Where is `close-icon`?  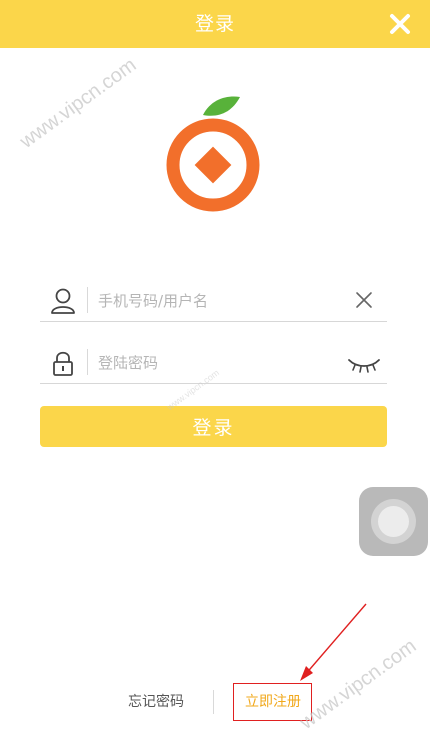
close-icon is located at coordinates (400, 24).